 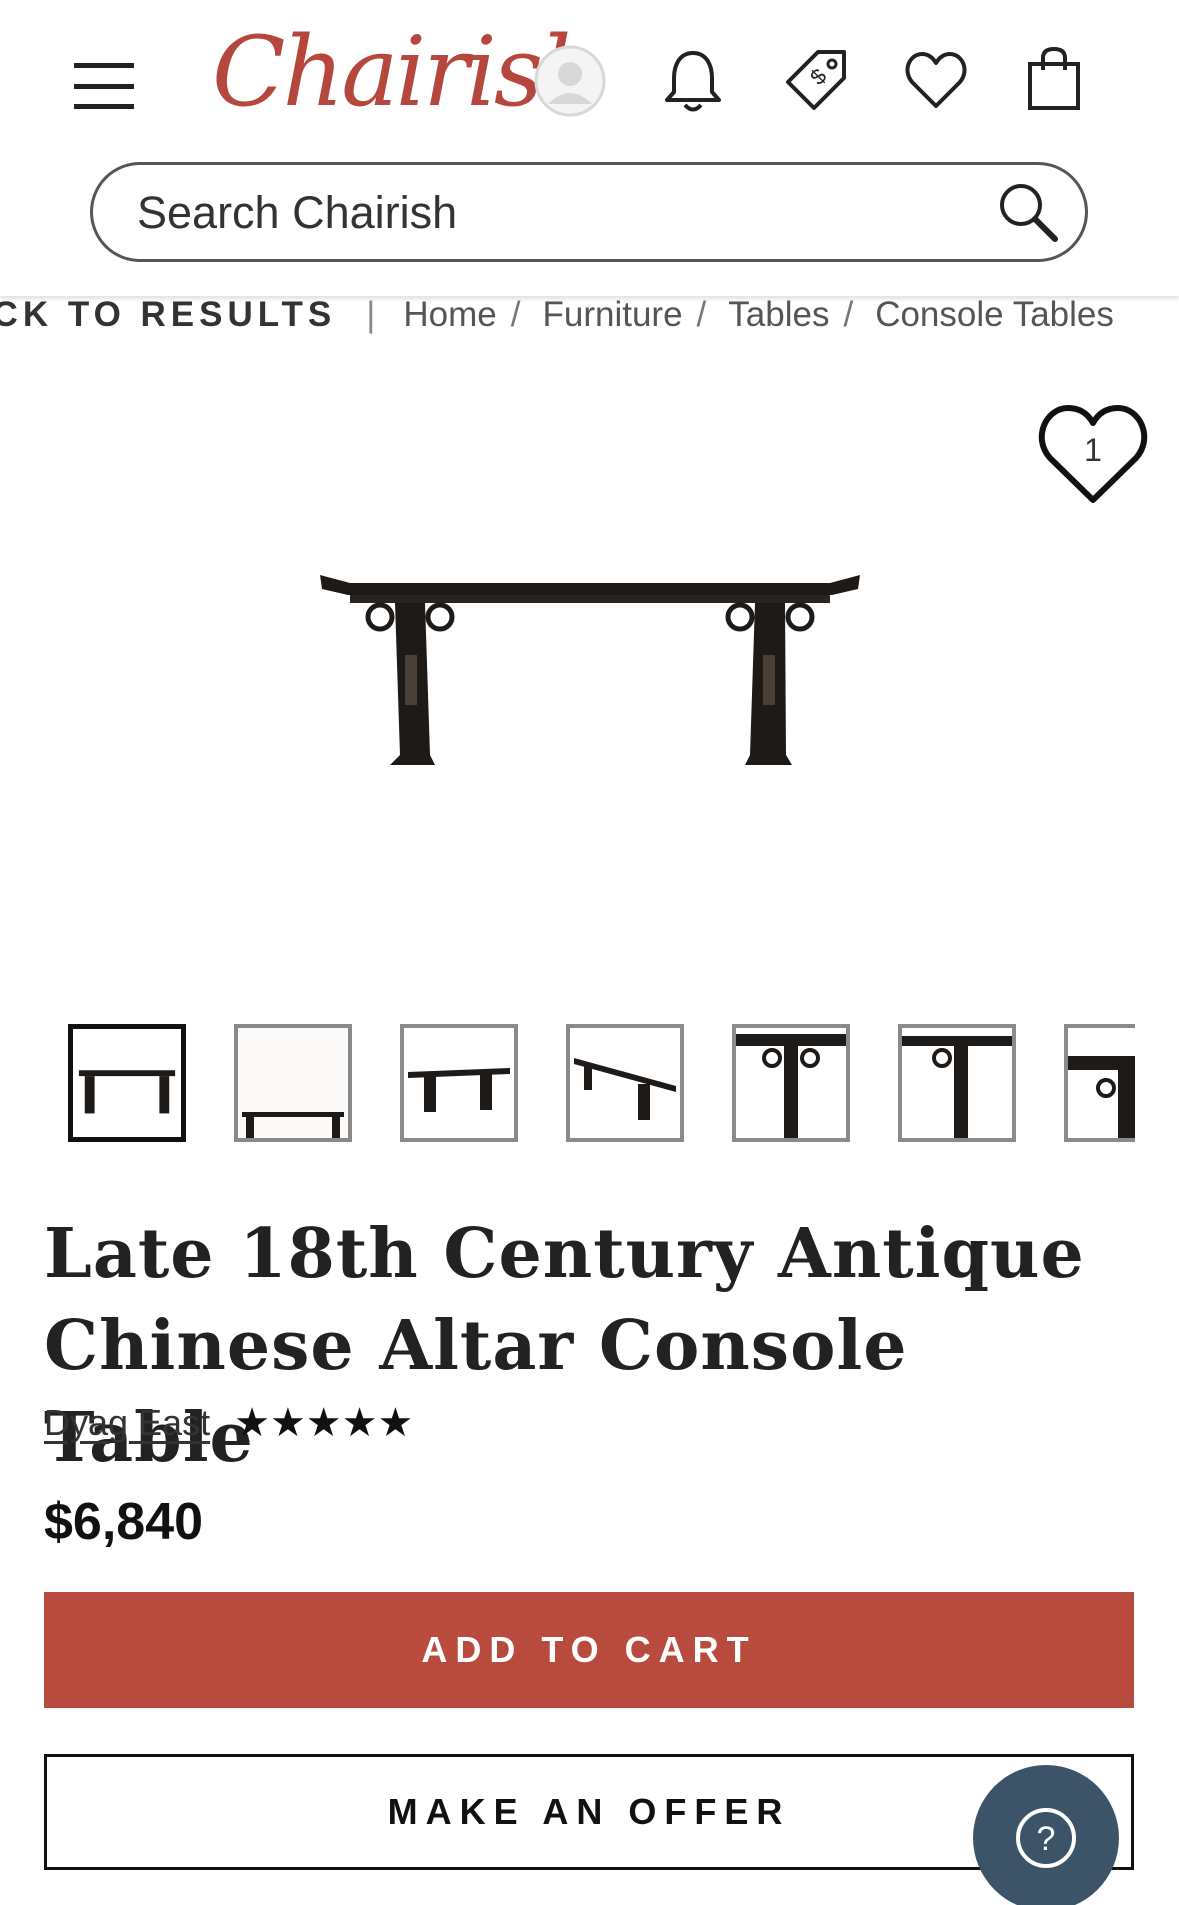 What do you see at coordinates (590, 670) in the screenshot?
I see `product-main-image` at bounding box center [590, 670].